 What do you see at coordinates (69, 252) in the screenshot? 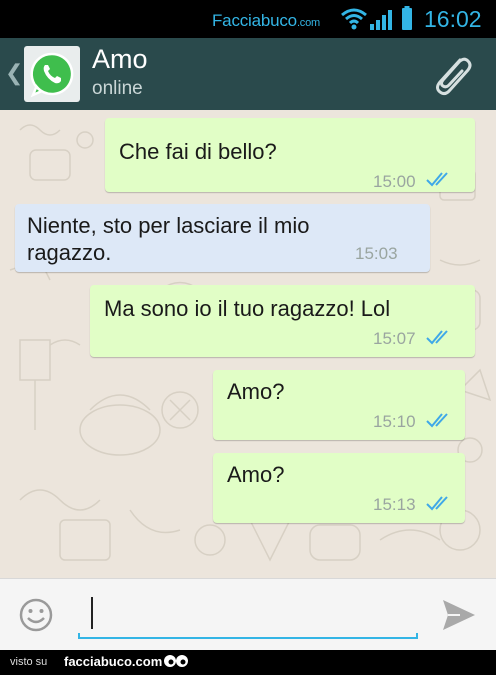
I see `message-text-line2: ragazzo.` at bounding box center [69, 252].